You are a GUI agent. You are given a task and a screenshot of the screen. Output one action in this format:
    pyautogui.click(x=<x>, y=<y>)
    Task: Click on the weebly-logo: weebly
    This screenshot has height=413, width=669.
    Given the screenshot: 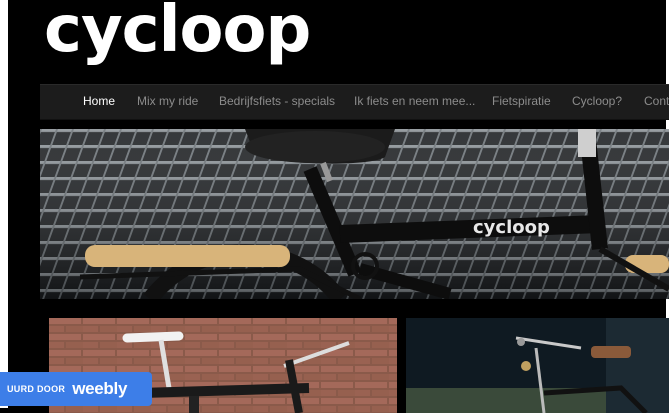 What is the action you would take?
    pyautogui.click(x=100, y=388)
    